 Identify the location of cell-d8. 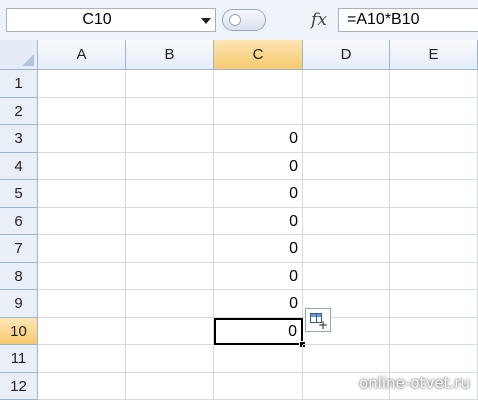
(346, 276).